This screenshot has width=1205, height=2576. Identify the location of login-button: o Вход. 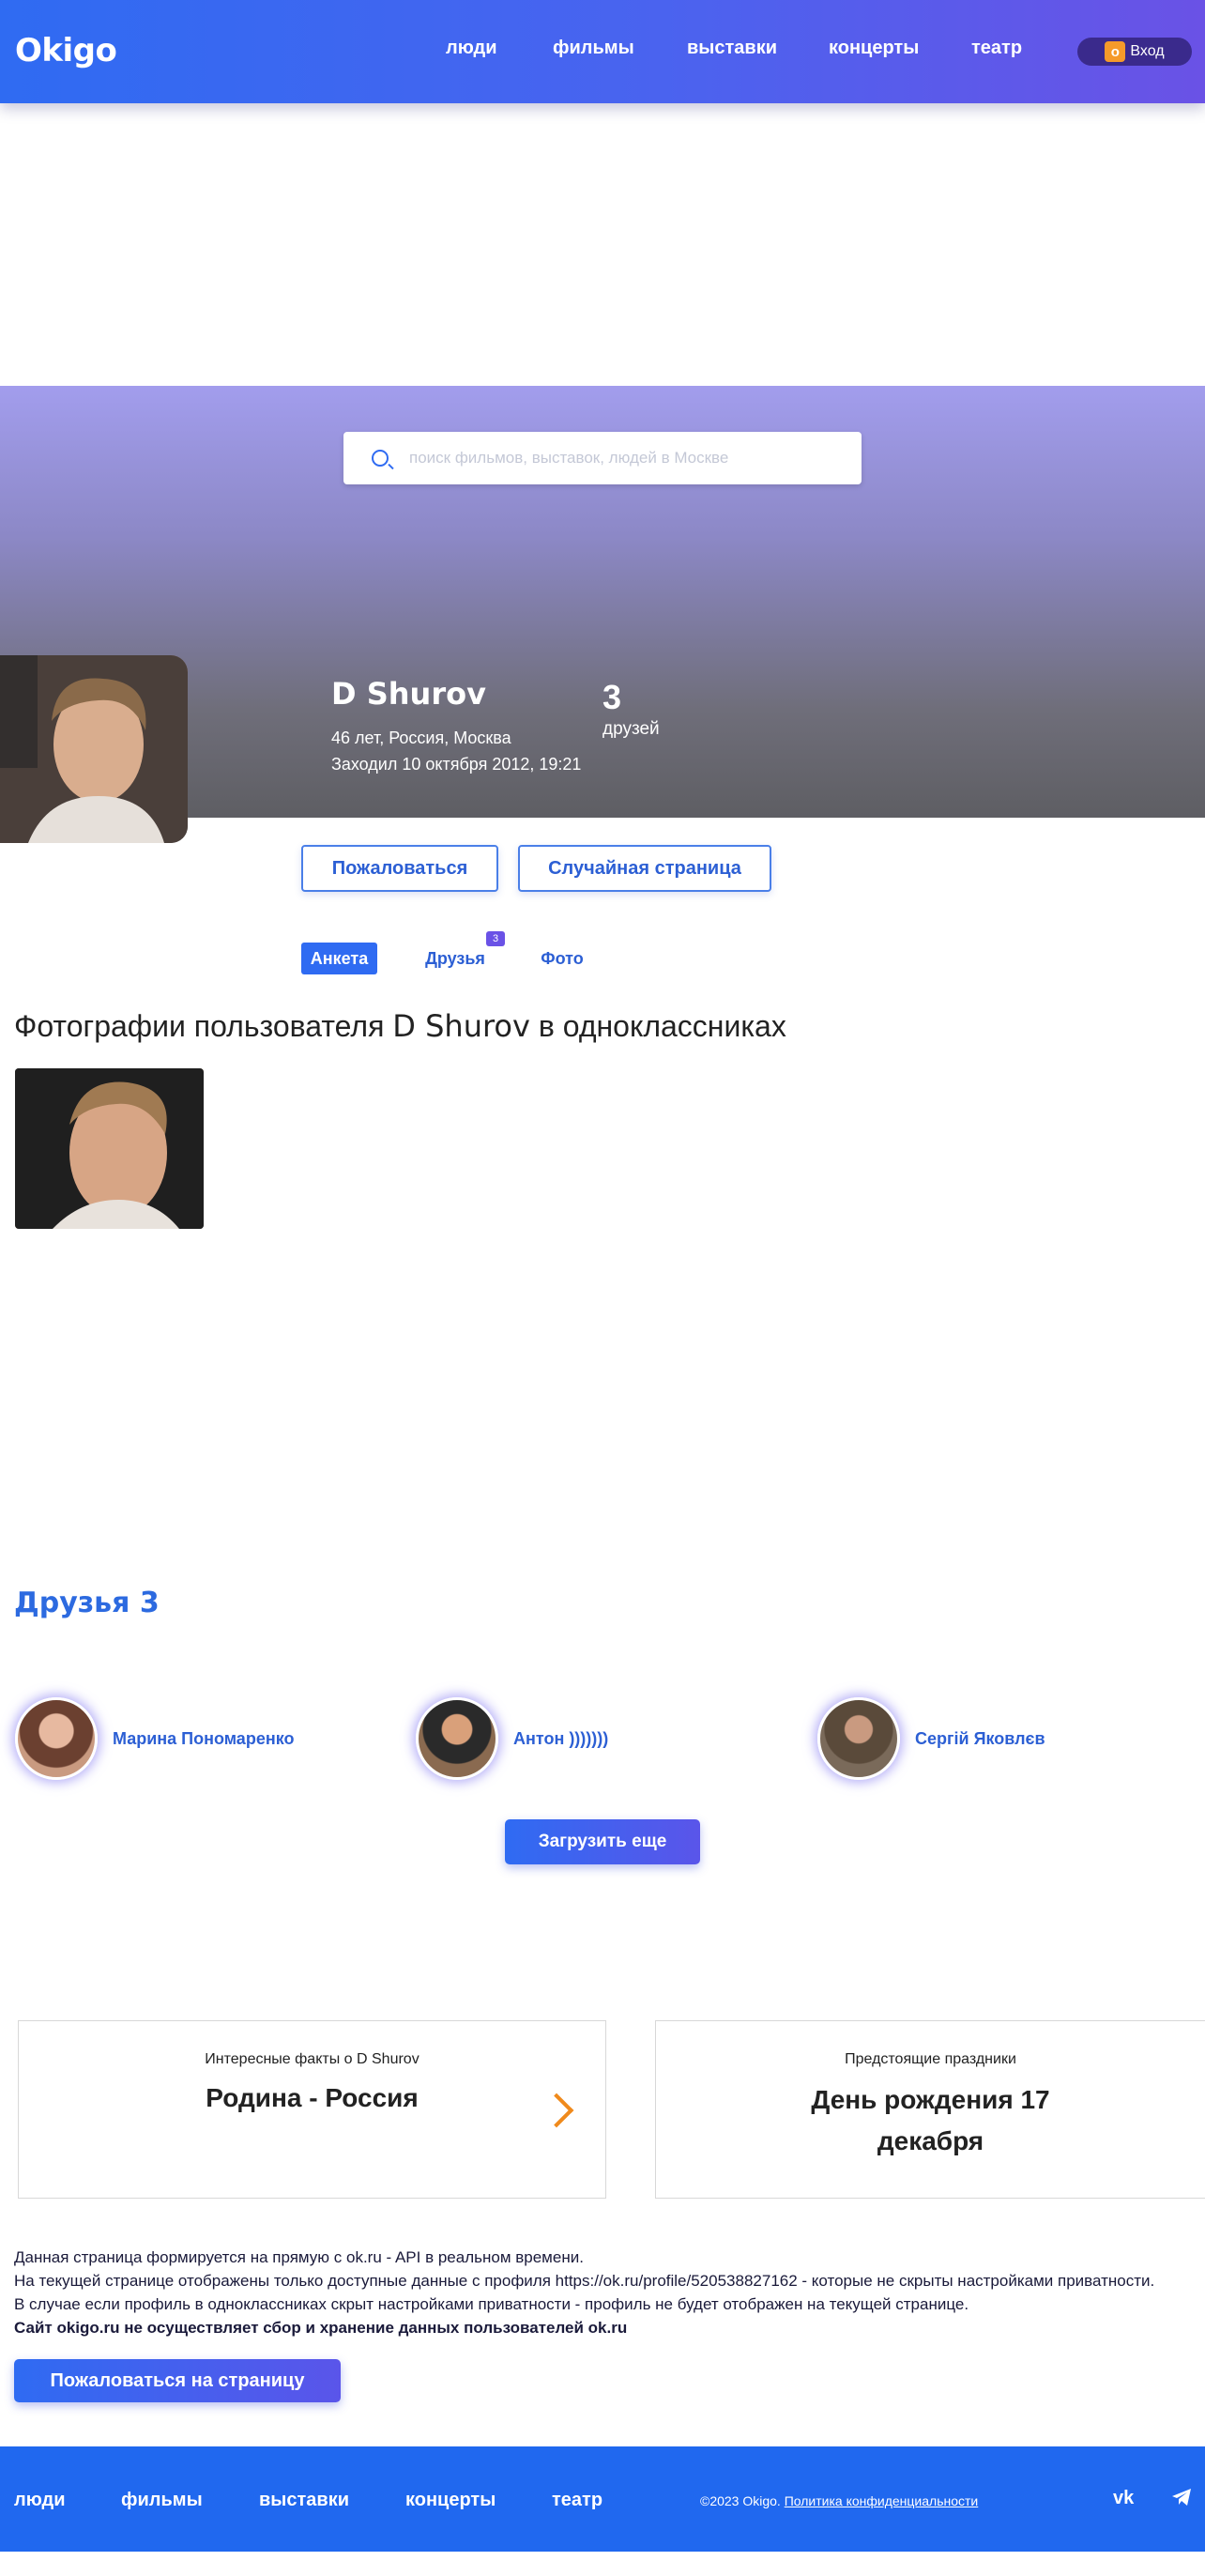
(1134, 52).